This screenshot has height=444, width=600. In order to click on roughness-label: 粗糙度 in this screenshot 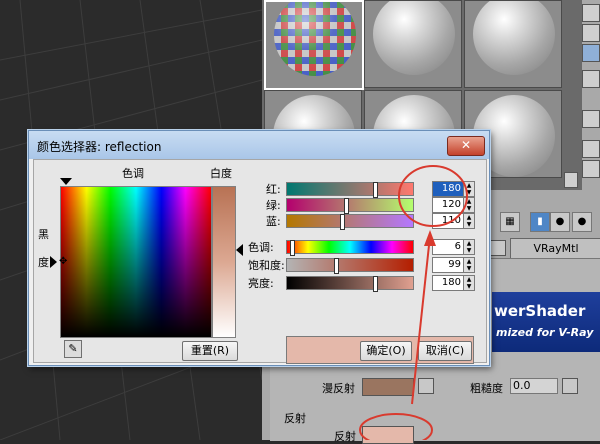, I will do `click(486, 388)`.